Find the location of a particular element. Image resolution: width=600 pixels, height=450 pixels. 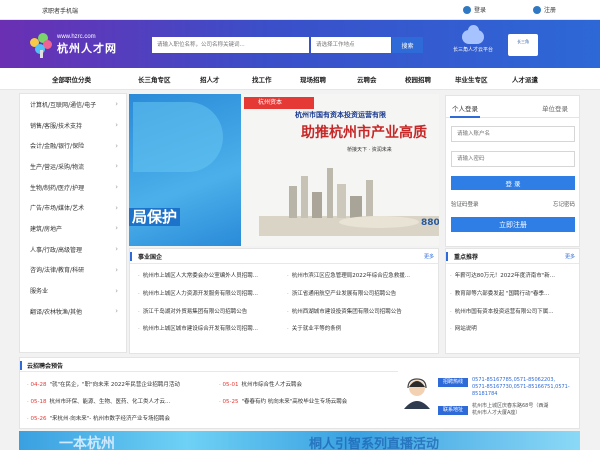

banner-headline: 助推杭州市产业高质 is located at coordinates (364, 133).